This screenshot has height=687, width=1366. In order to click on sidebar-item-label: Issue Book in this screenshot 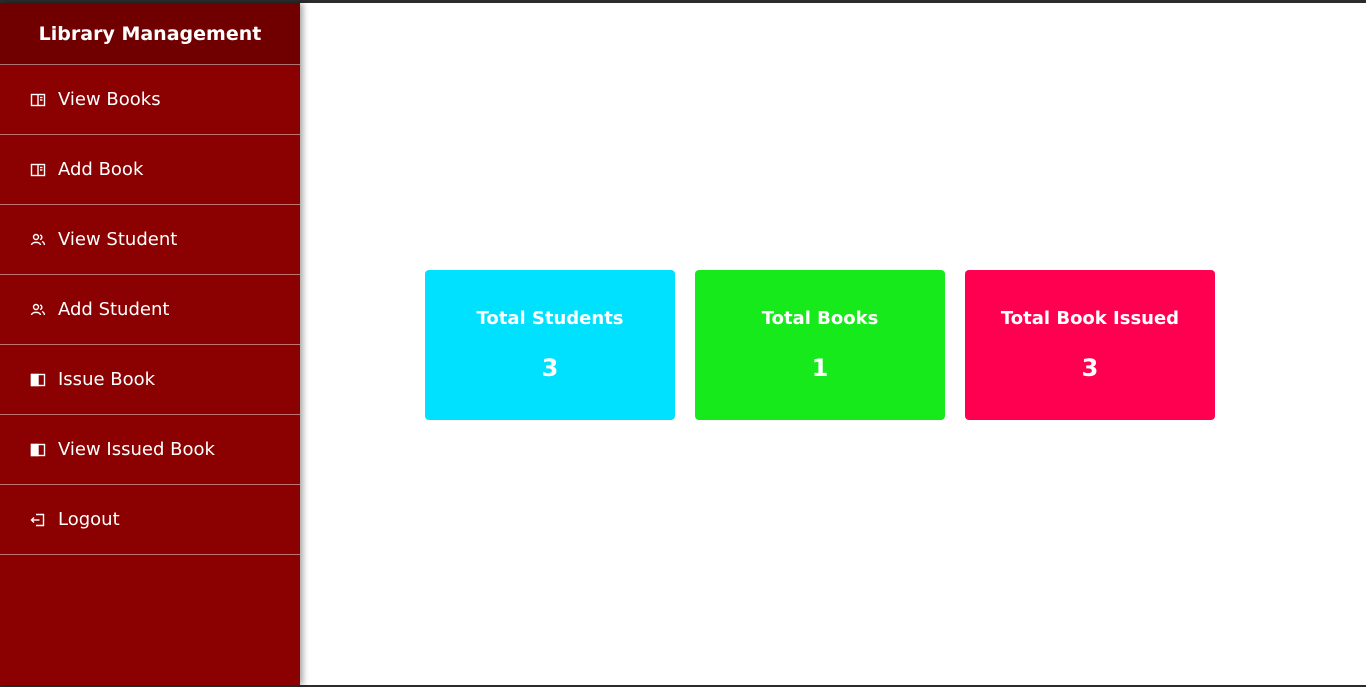, I will do `click(107, 379)`.